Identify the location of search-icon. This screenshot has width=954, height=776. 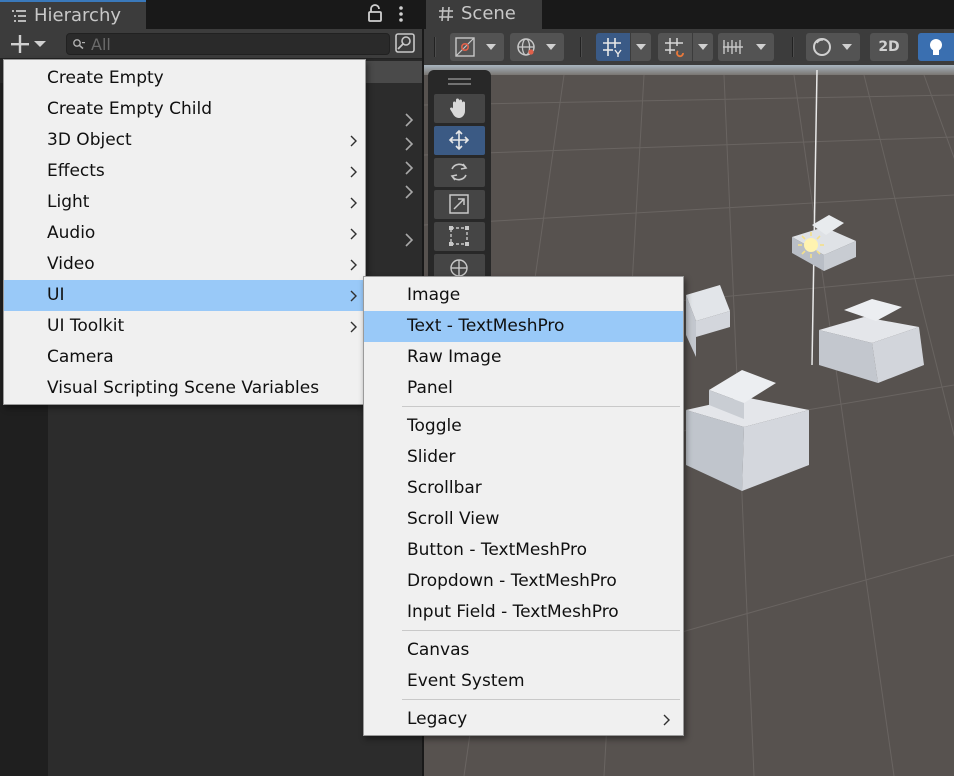
(79, 44).